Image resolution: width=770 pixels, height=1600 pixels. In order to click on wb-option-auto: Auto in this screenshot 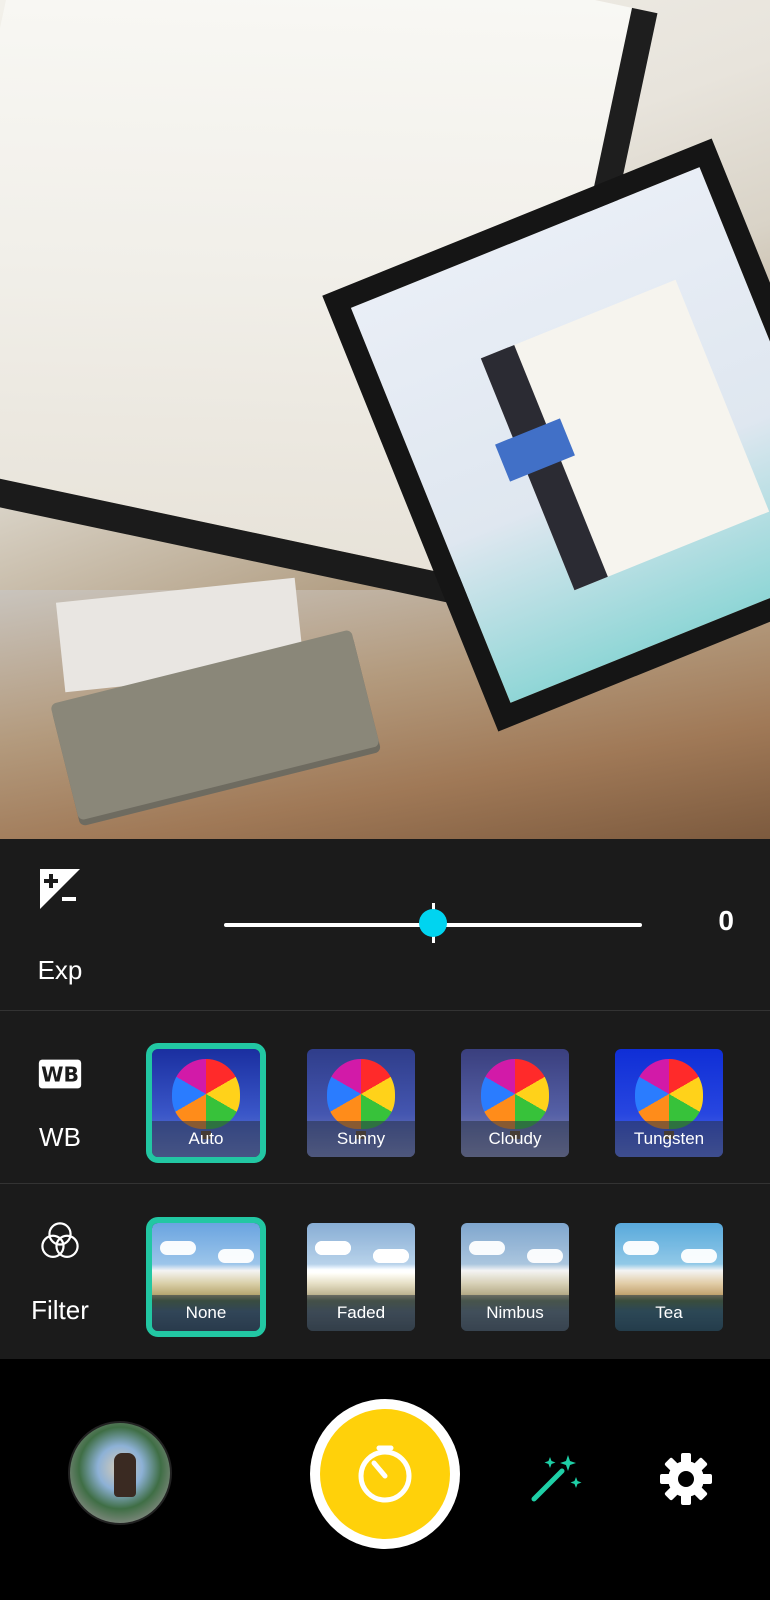, I will do `click(206, 1103)`.